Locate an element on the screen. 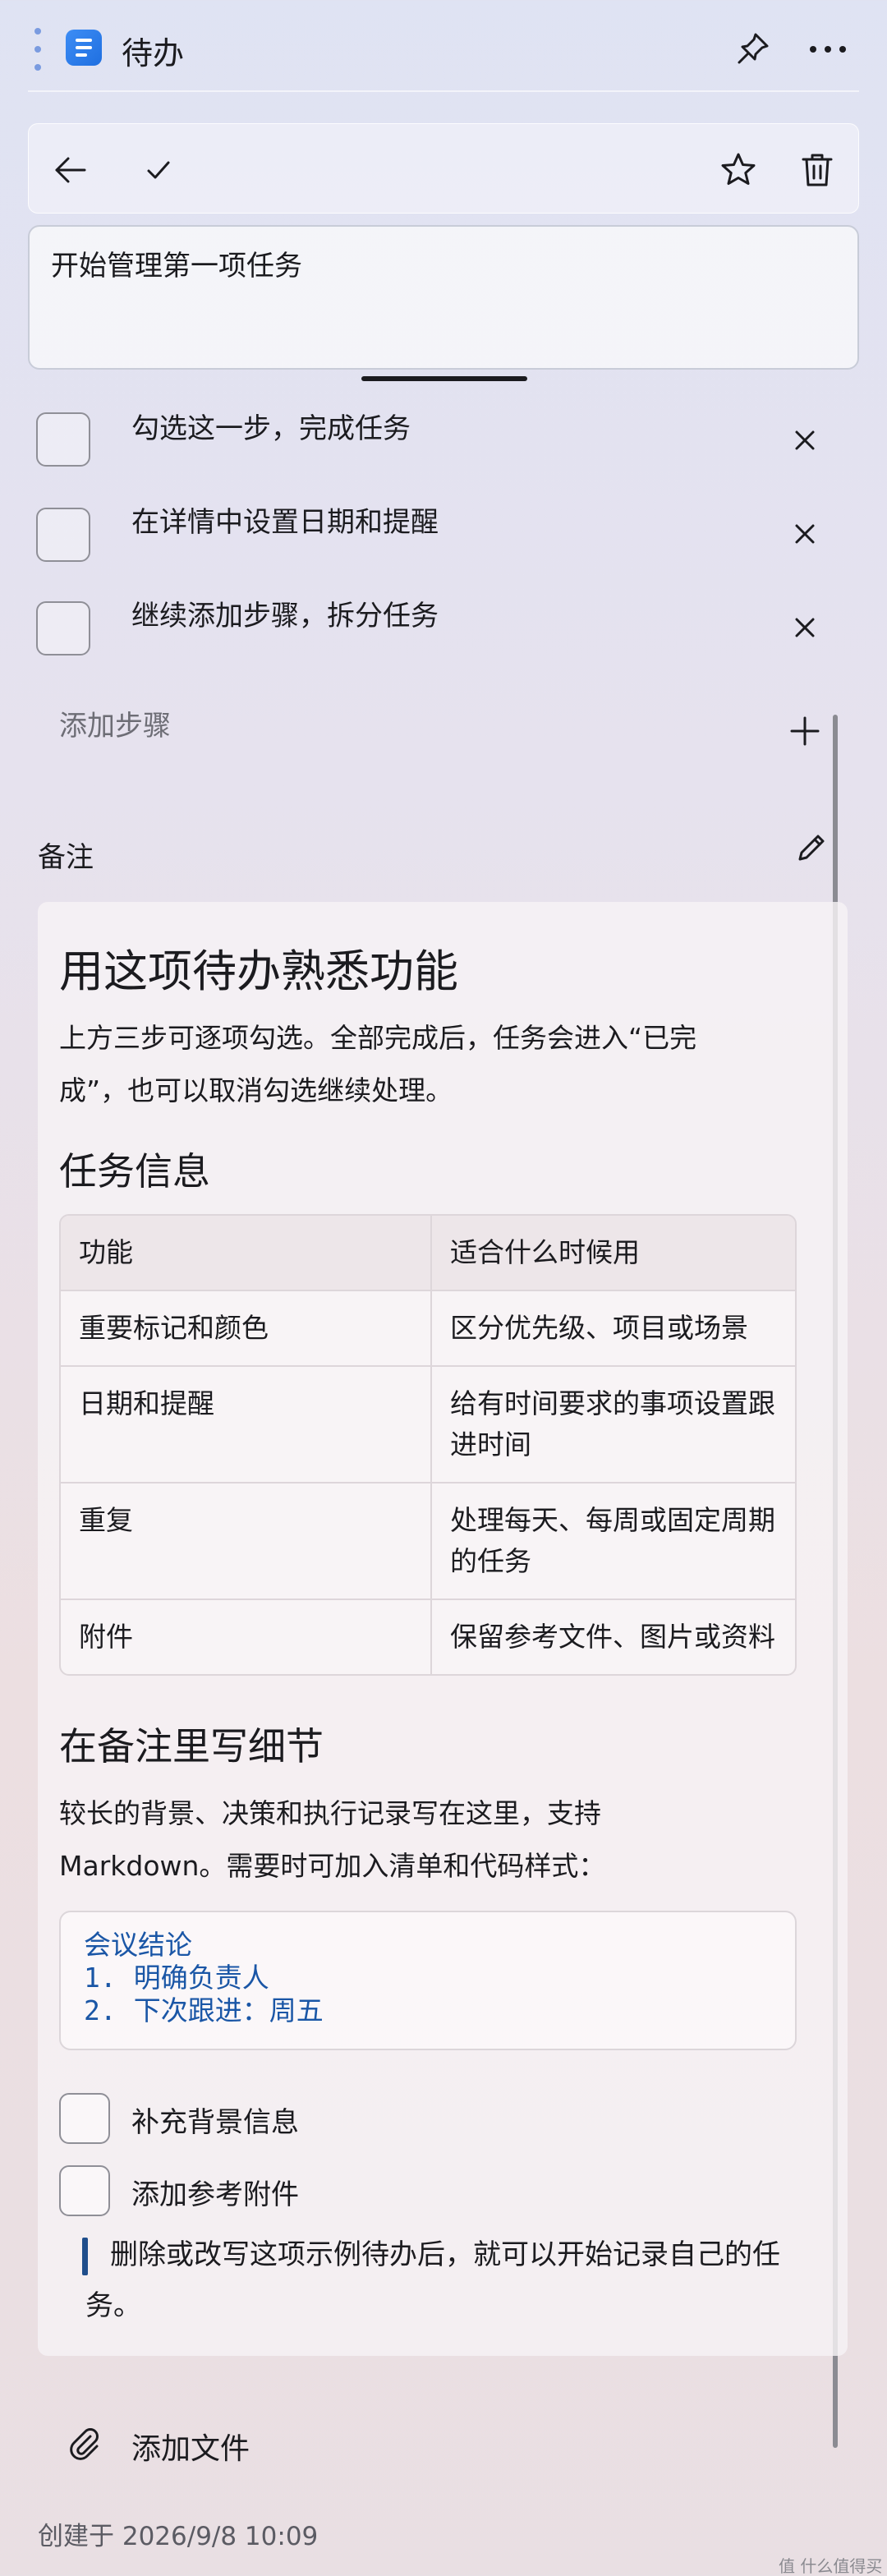 This screenshot has height=2576, width=887. table-cell: 保留参考文件、图片或资料 is located at coordinates (612, 1637).